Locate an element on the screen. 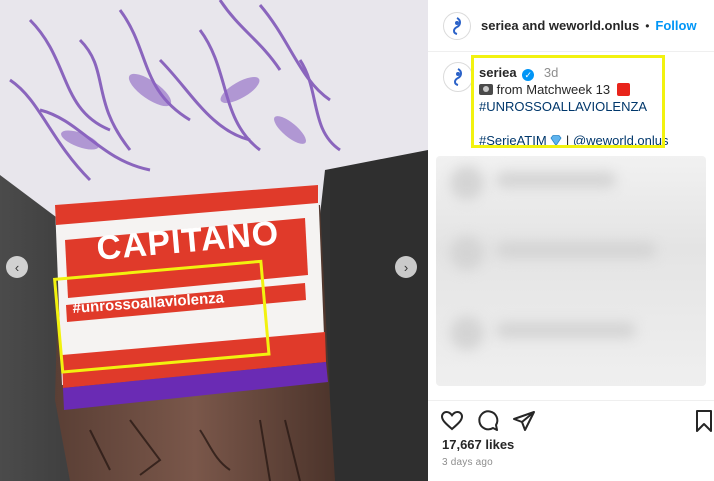 The image size is (714, 481). post-timestamp: 3 days ago is located at coordinates (467, 462).